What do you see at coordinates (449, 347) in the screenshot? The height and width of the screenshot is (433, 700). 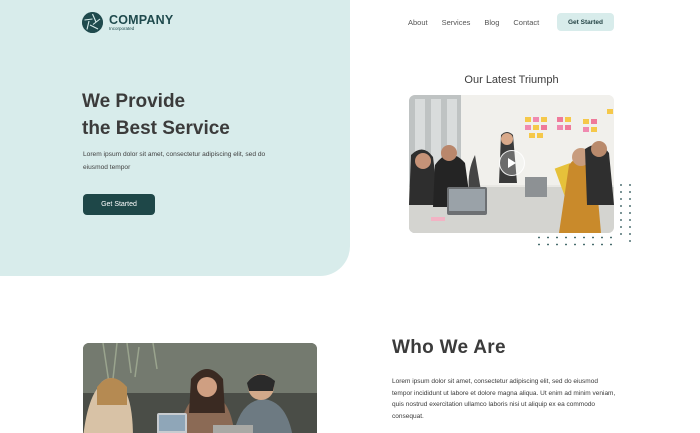 I see `who-we-are-title: Who We Are` at bounding box center [449, 347].